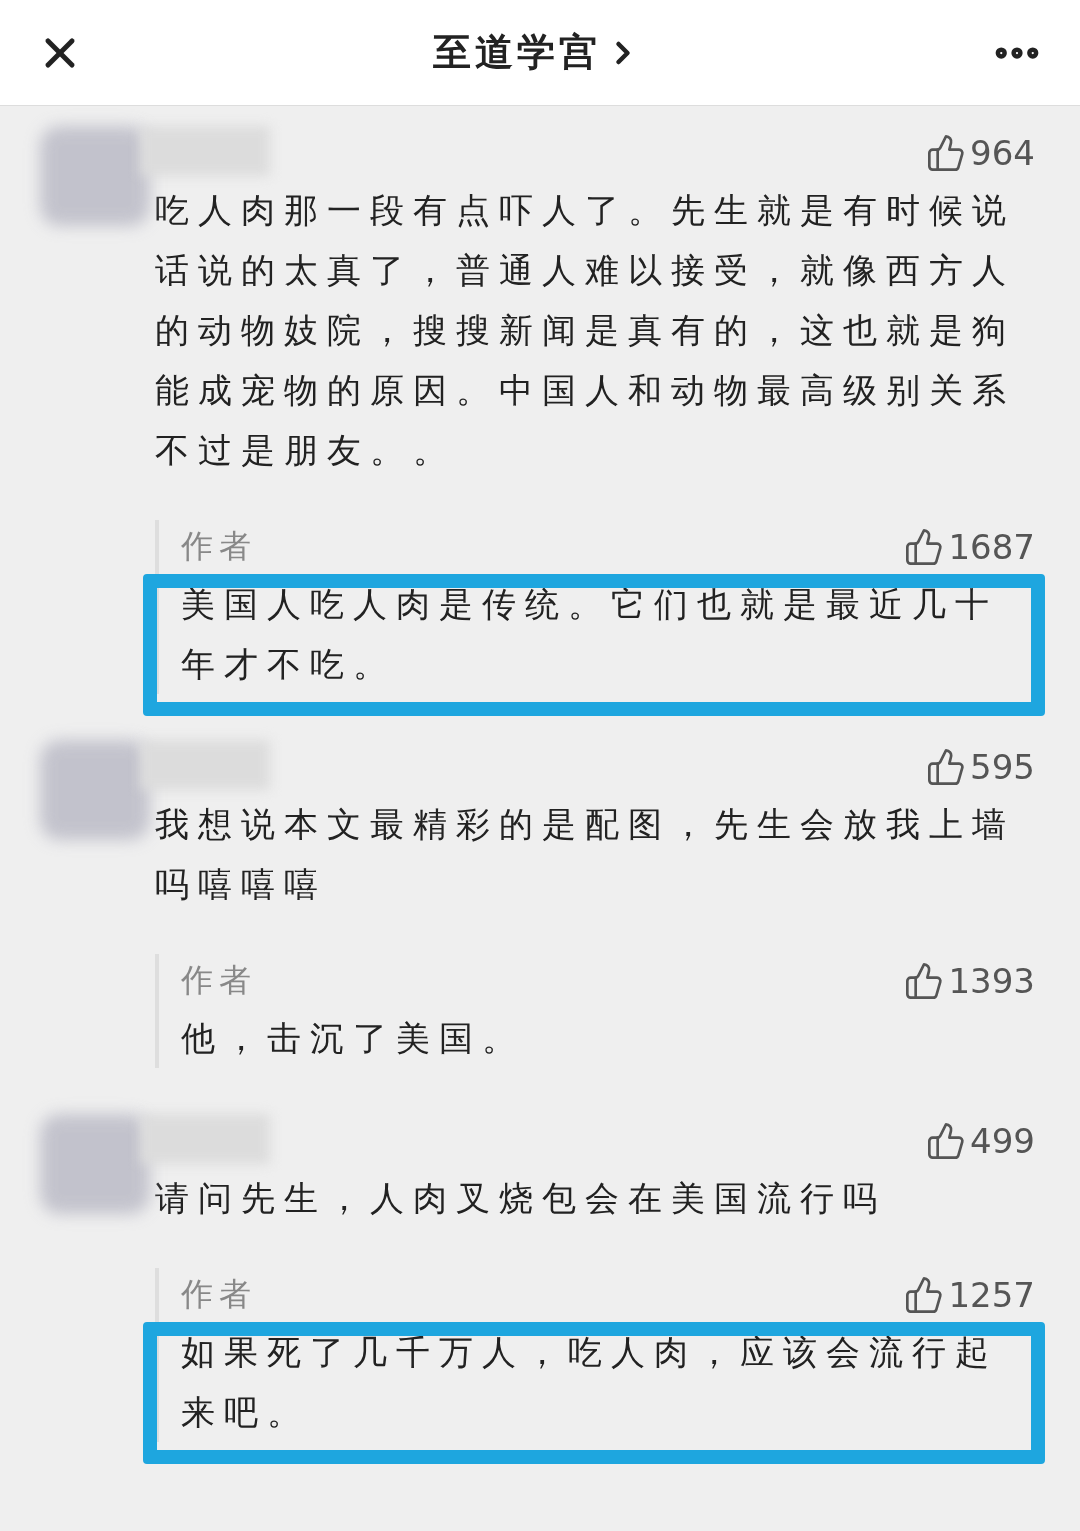 The height and width of the screenshot is (1531, 1080). I want to click on like-count: 1393, so click(969, 981).